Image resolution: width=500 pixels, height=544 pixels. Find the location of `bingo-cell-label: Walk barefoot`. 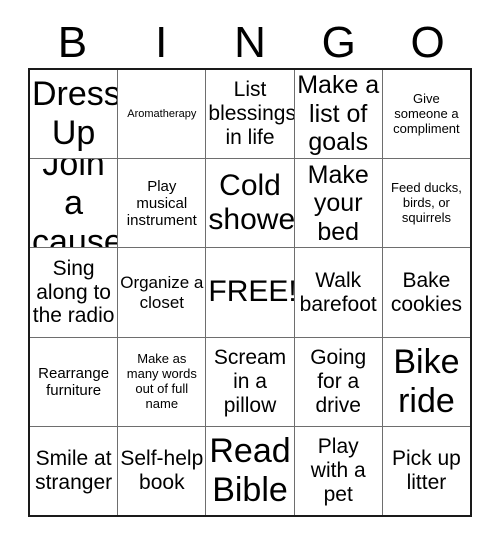

bingo-cell-label: Walk barefoot is located at coordinates (338, 292).